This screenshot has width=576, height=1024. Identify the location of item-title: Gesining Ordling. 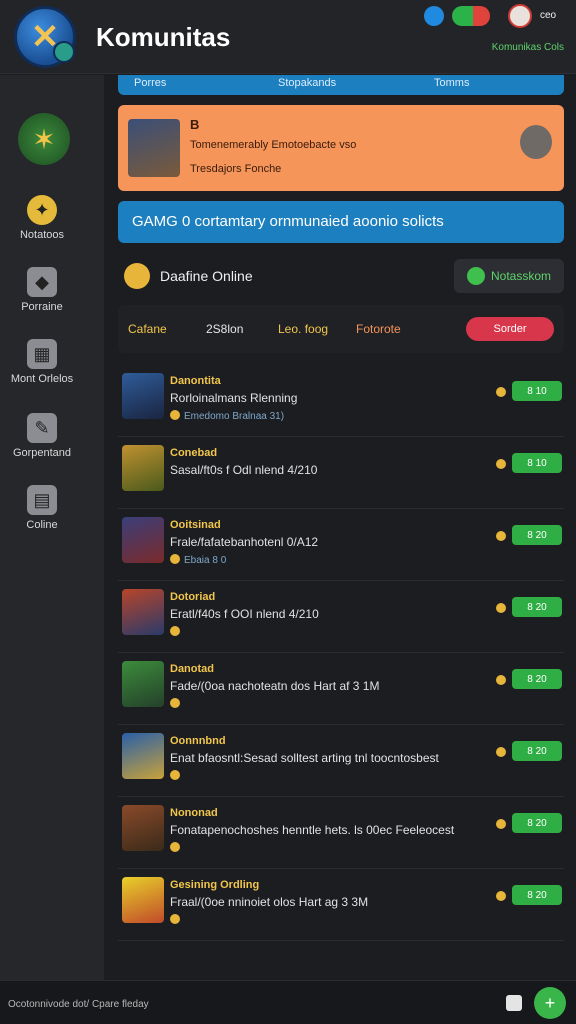
(215, 885).